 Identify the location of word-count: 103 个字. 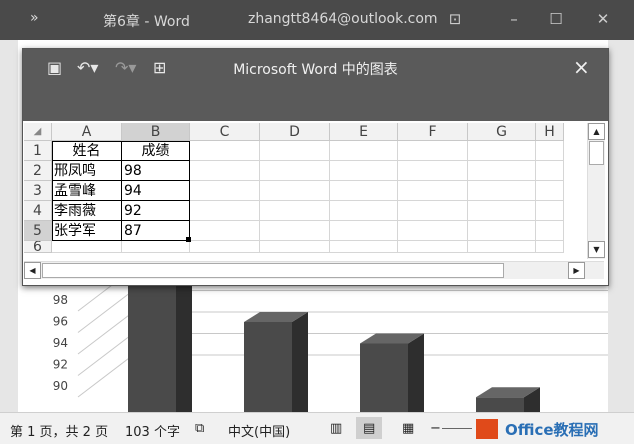
(152, 430).